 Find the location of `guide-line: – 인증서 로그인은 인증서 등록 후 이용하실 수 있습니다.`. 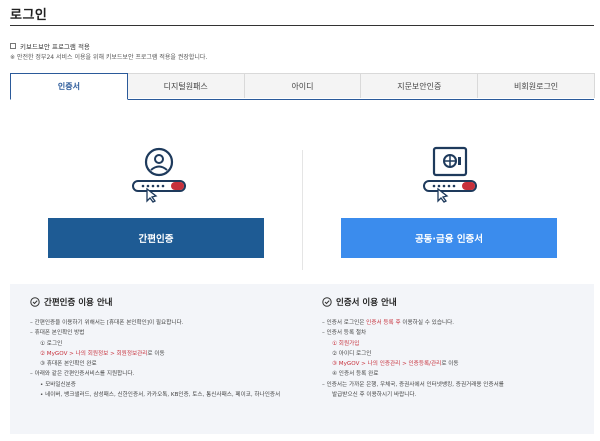

guide-line: – 인증서 로그인은 인증서 등록 후 이용하실 수 있습니다. is located at coordinates (388, 323).